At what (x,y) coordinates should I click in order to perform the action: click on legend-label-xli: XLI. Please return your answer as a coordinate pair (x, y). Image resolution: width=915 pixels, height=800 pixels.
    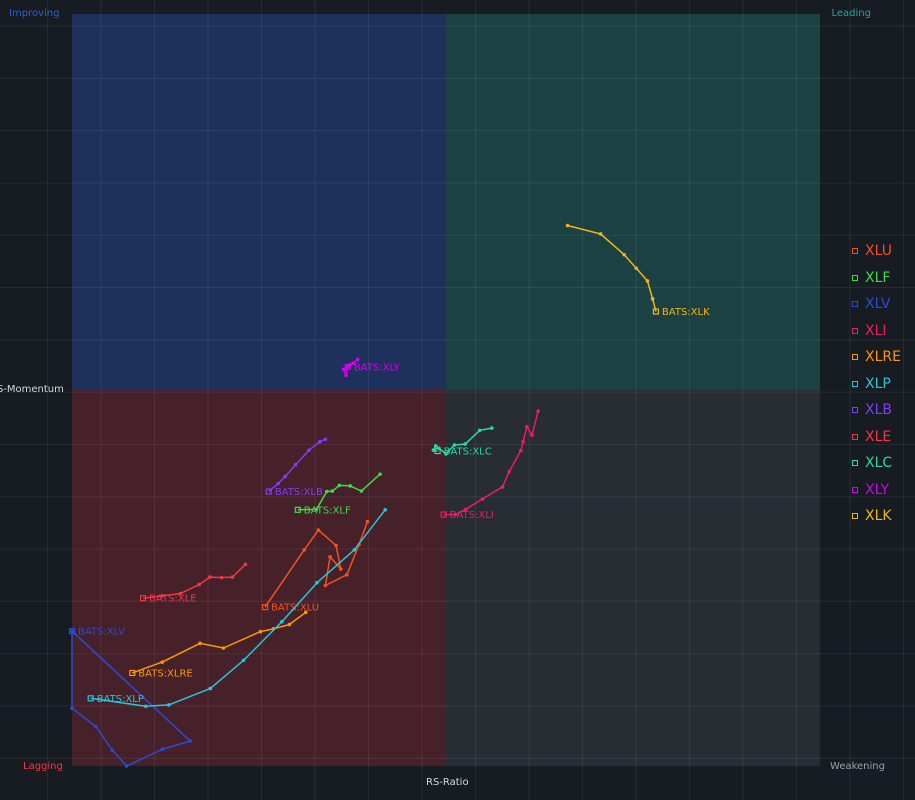
    Looking at the image, I should click on (876, 330).